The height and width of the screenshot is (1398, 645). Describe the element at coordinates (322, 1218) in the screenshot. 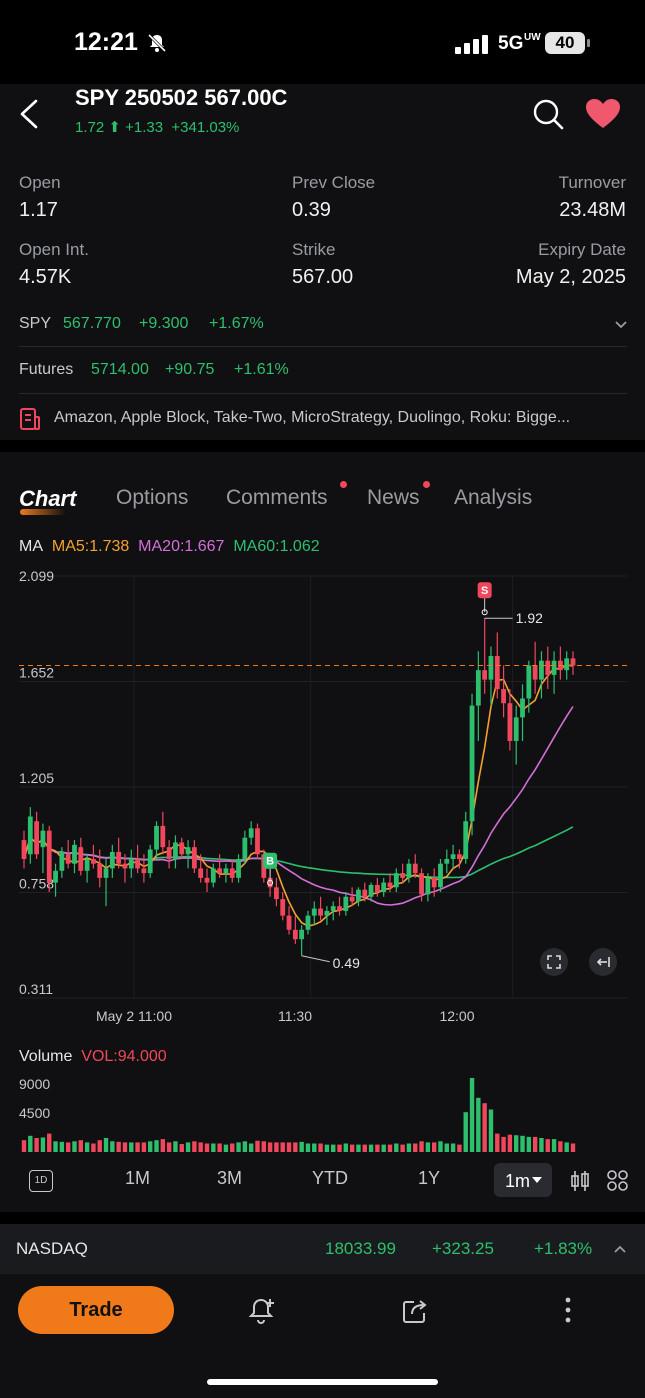

I see `section-separator` at that location.